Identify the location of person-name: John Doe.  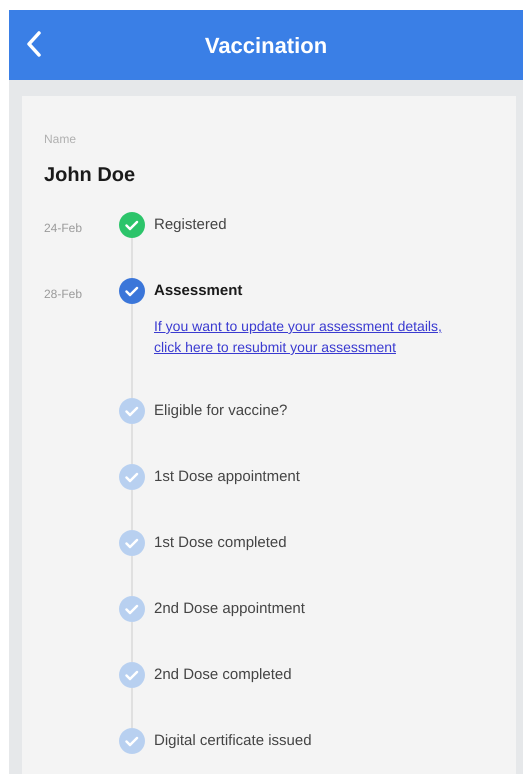
(90, 175).